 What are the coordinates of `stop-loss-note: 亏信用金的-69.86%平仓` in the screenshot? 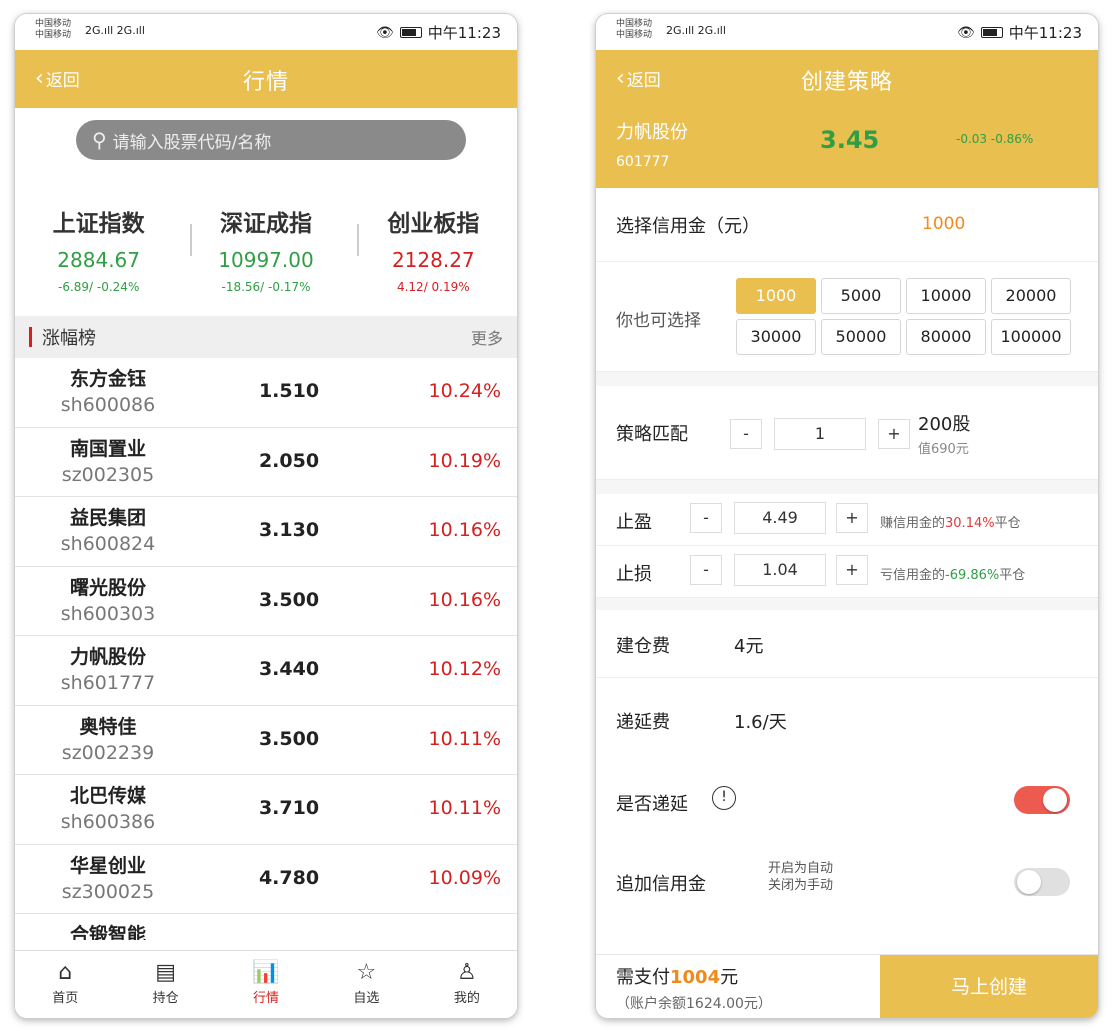 It's located at (953, 575).